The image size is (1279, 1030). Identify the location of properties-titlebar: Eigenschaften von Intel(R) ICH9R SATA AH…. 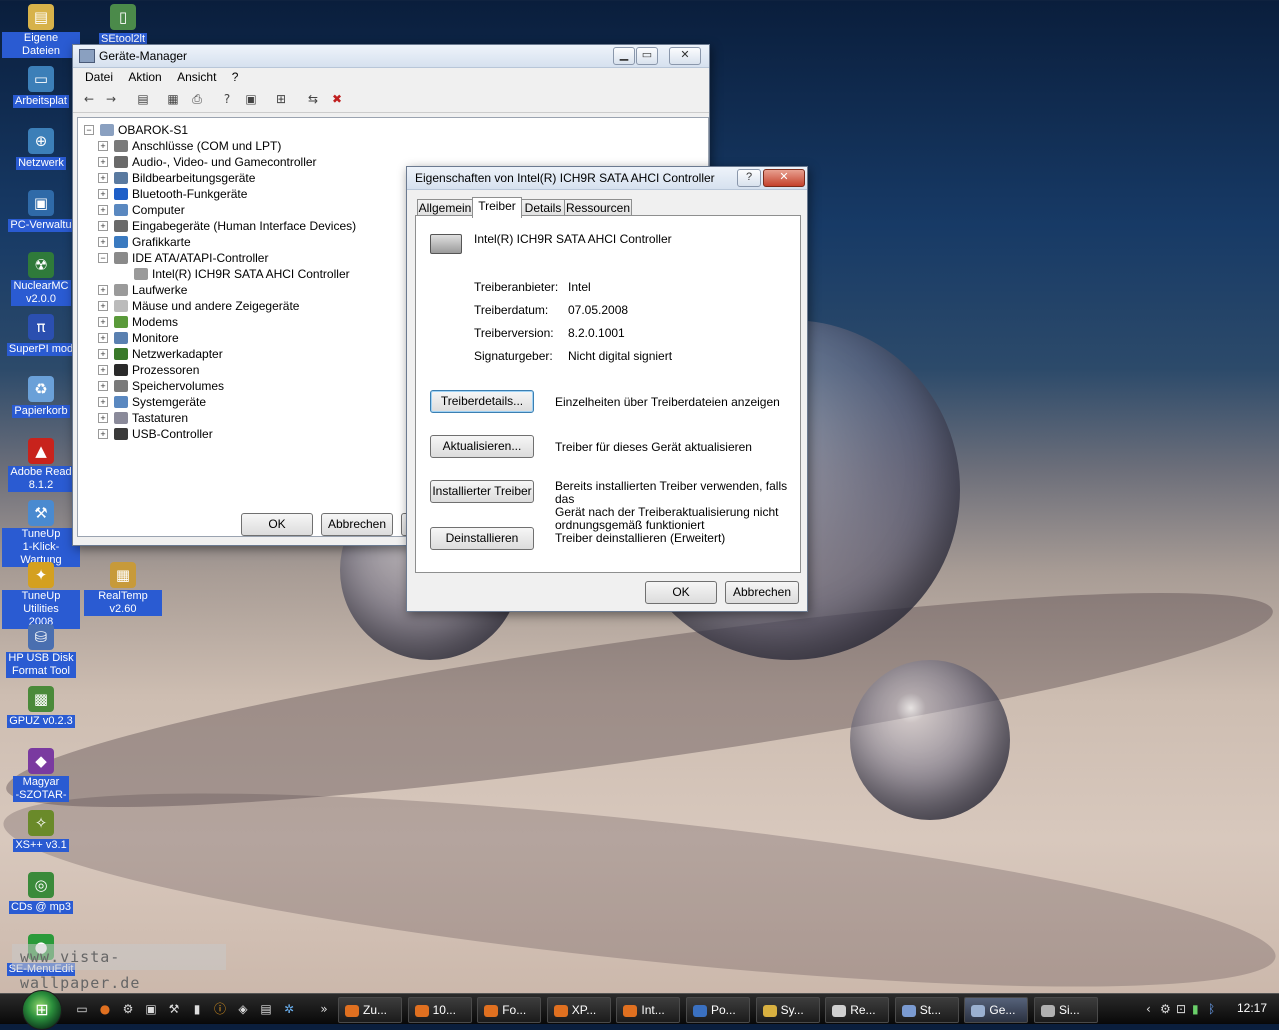
(607, 178).